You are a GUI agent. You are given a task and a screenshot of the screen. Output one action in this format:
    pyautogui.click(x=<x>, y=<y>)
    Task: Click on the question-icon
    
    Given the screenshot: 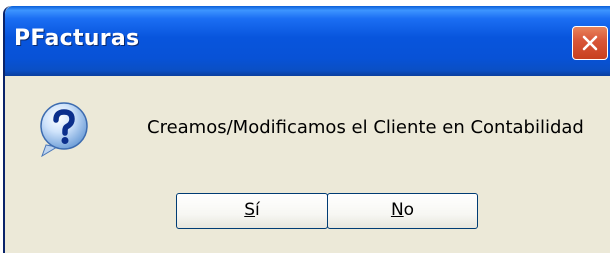 What is the action you would take?
    pyautogui.click(x=64, y=129)
    